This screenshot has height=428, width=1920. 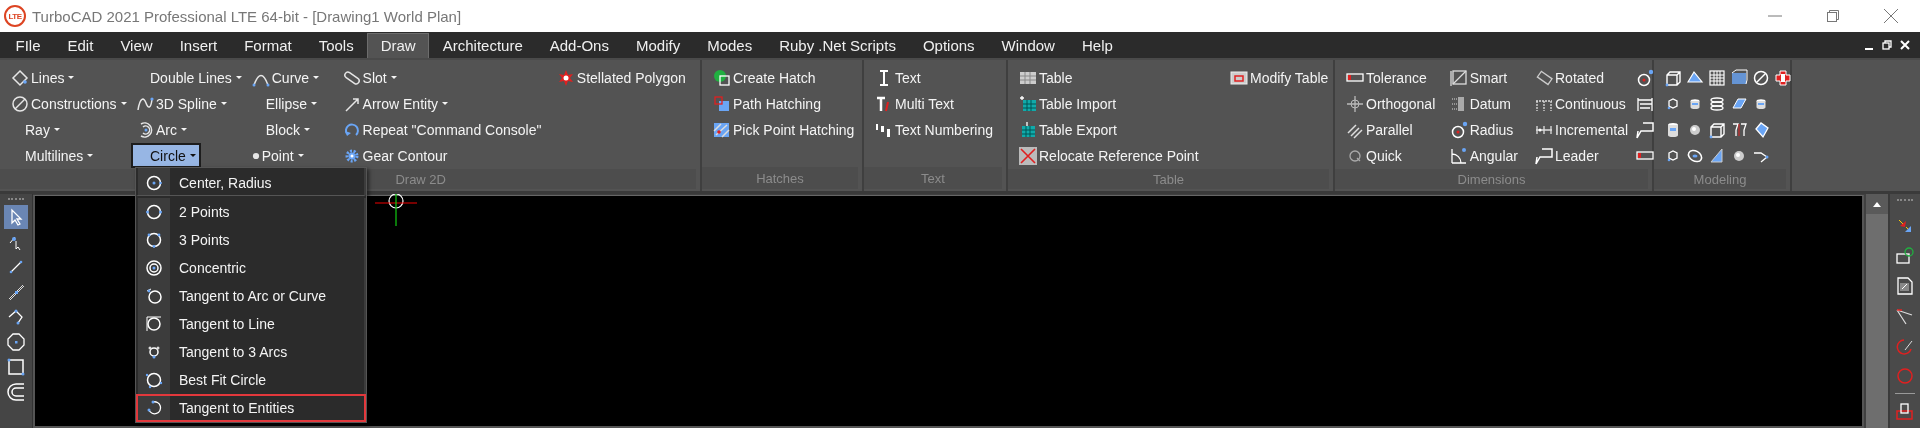 What do you see at coordinates (43, 77) in the screenshot?
I see `tool-button: Lines` at bounding box center [43, 77].